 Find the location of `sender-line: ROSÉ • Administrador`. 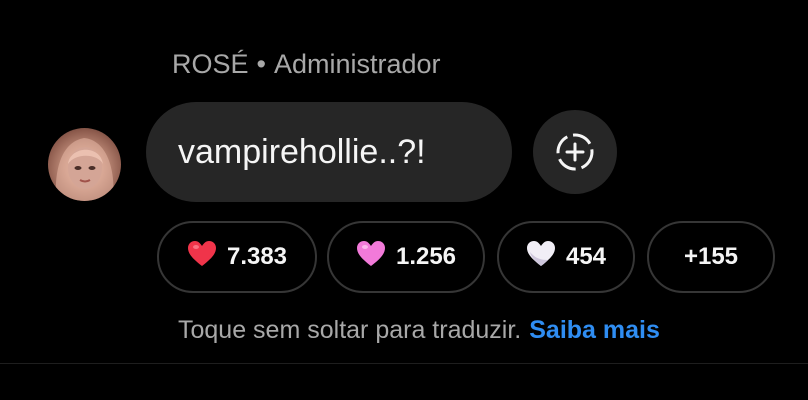

sender-line: ROSÉ • Administrador is located at coordinates (306, 64).